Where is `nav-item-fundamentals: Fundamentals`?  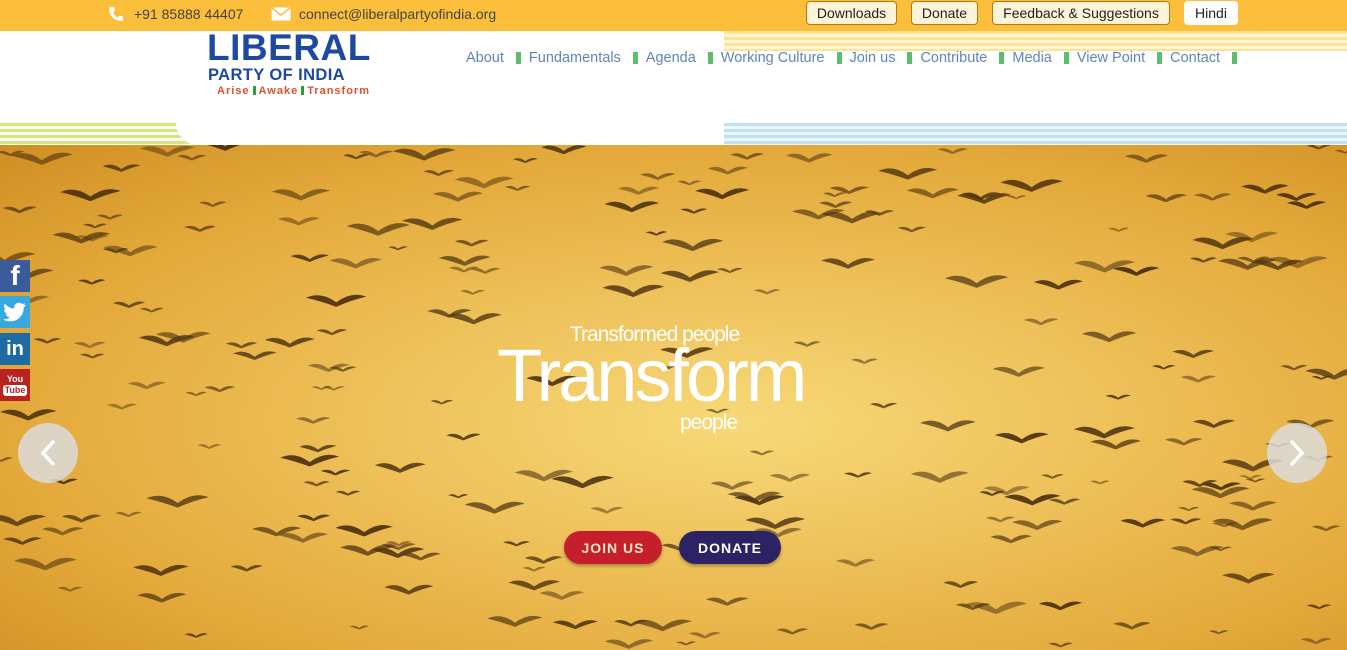
nav-item-fundamentals: Fundamentals is located at coordinates (587, 58).